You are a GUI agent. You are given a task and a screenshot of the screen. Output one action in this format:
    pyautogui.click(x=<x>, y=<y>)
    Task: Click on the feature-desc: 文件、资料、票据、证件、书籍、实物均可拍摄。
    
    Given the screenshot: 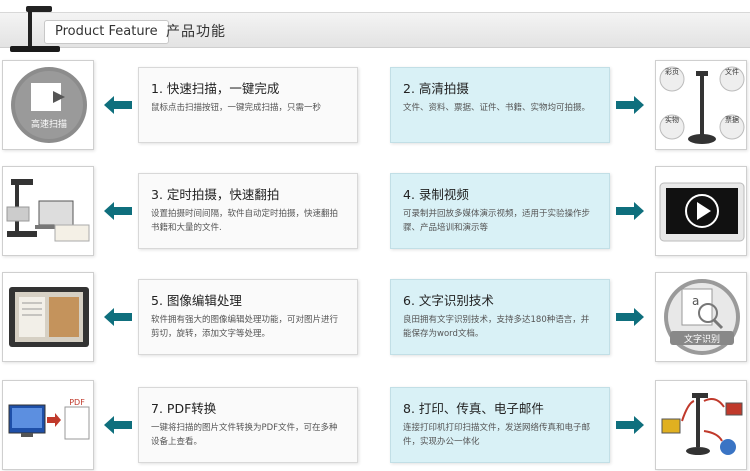 What is the action you would take?
    pyautogui.click(x=497, y=108)
    